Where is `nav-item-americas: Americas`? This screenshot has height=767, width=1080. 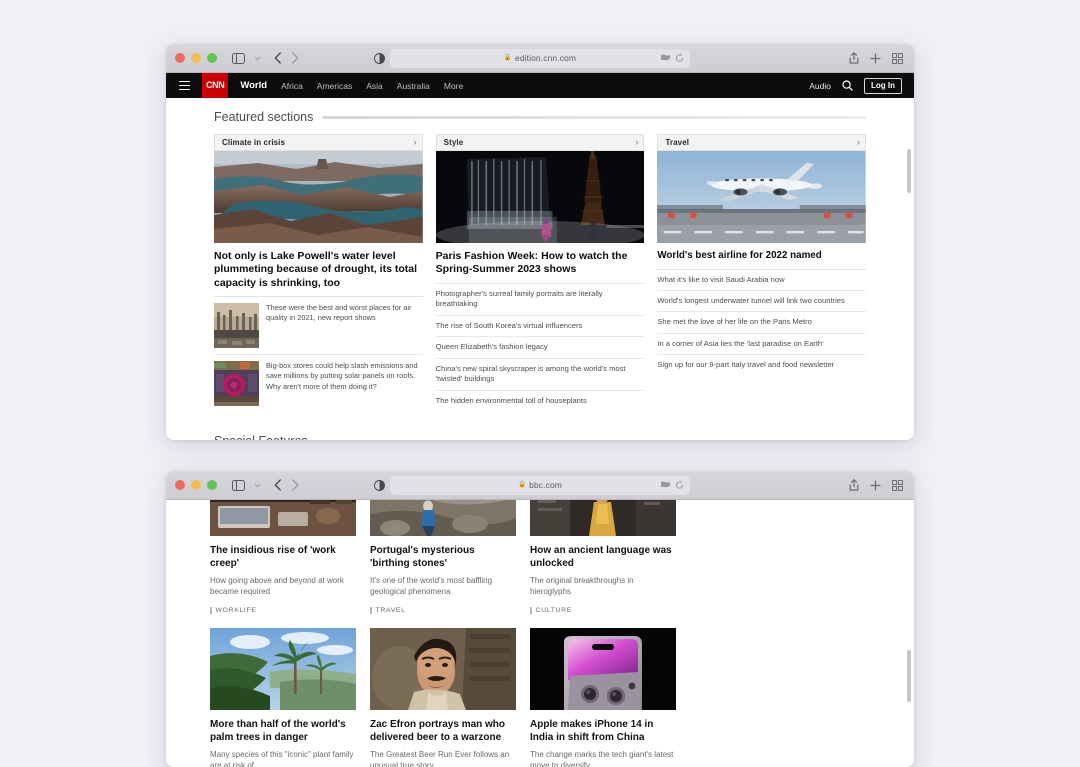
nav-item-americas: Americas is located at coordinates (334, 86).